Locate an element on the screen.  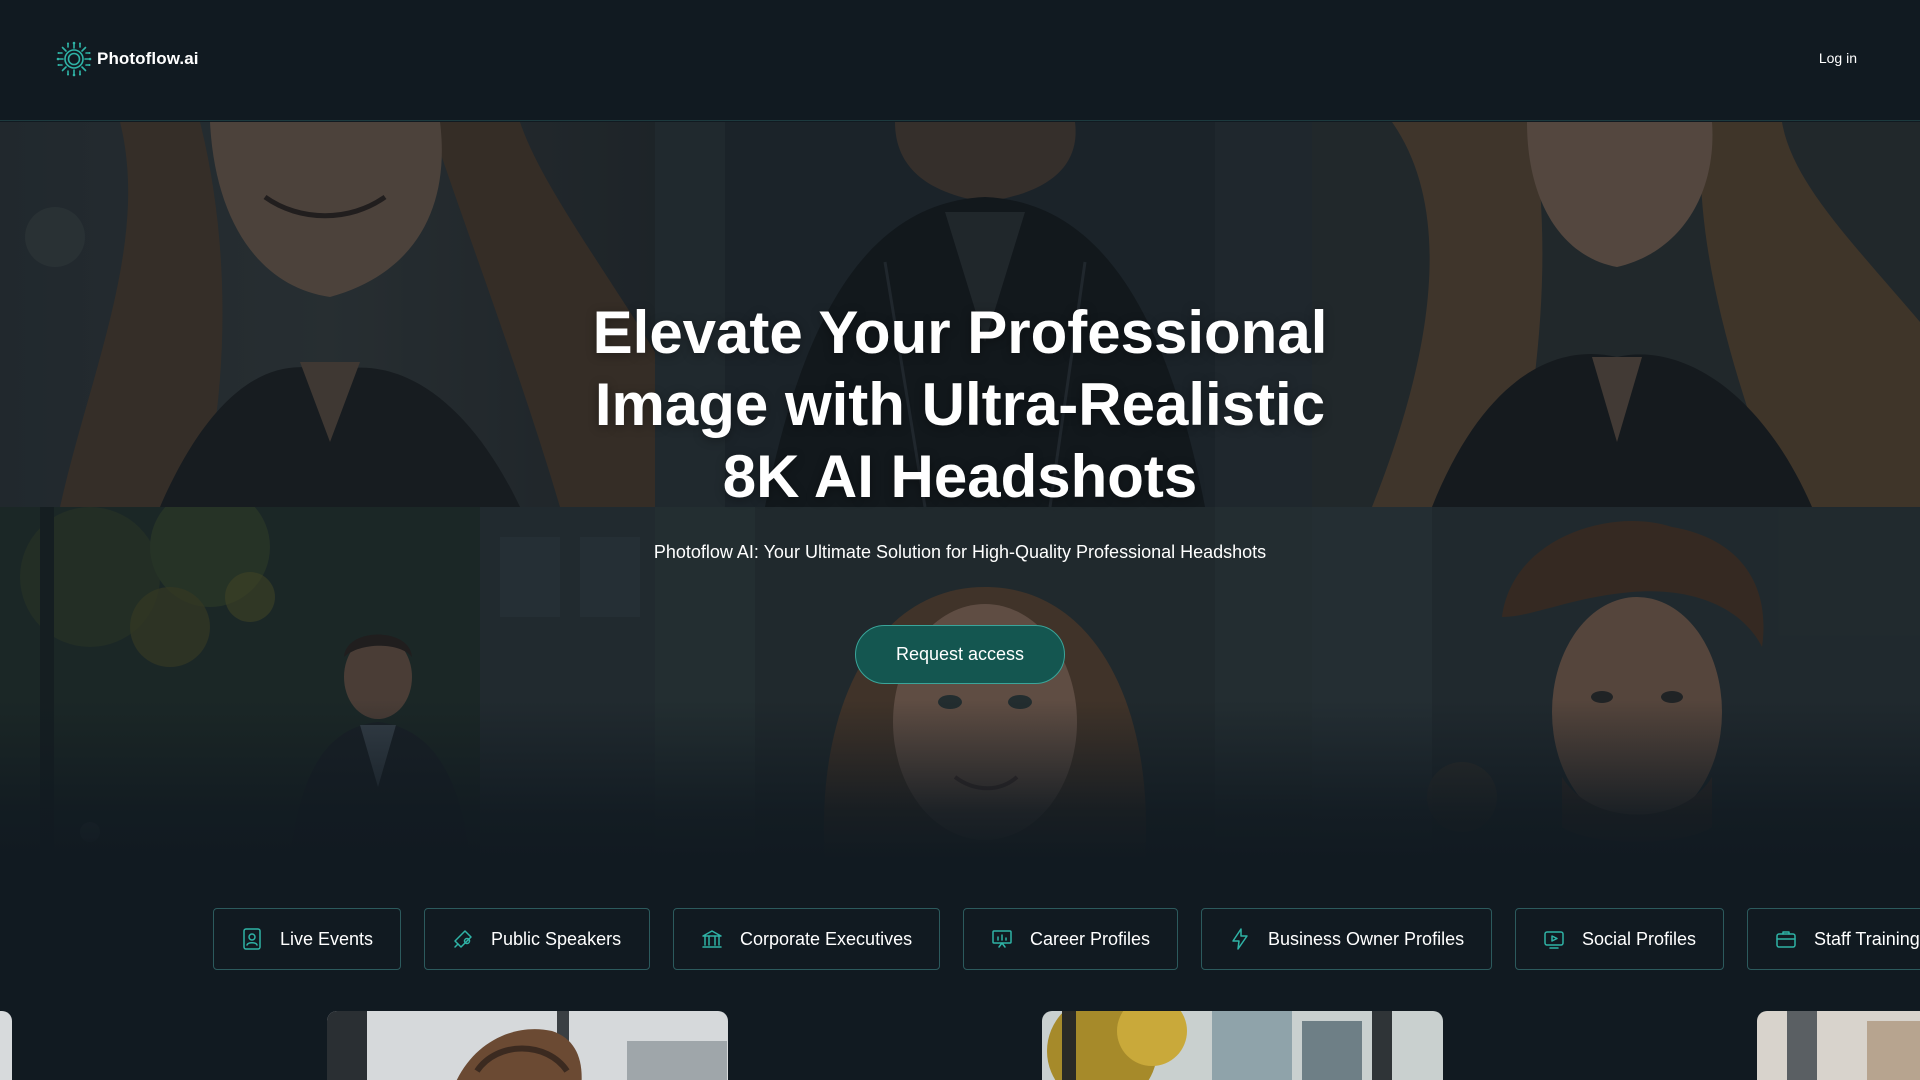
gallery-photo-peek is located at coordinates (6, 1045).